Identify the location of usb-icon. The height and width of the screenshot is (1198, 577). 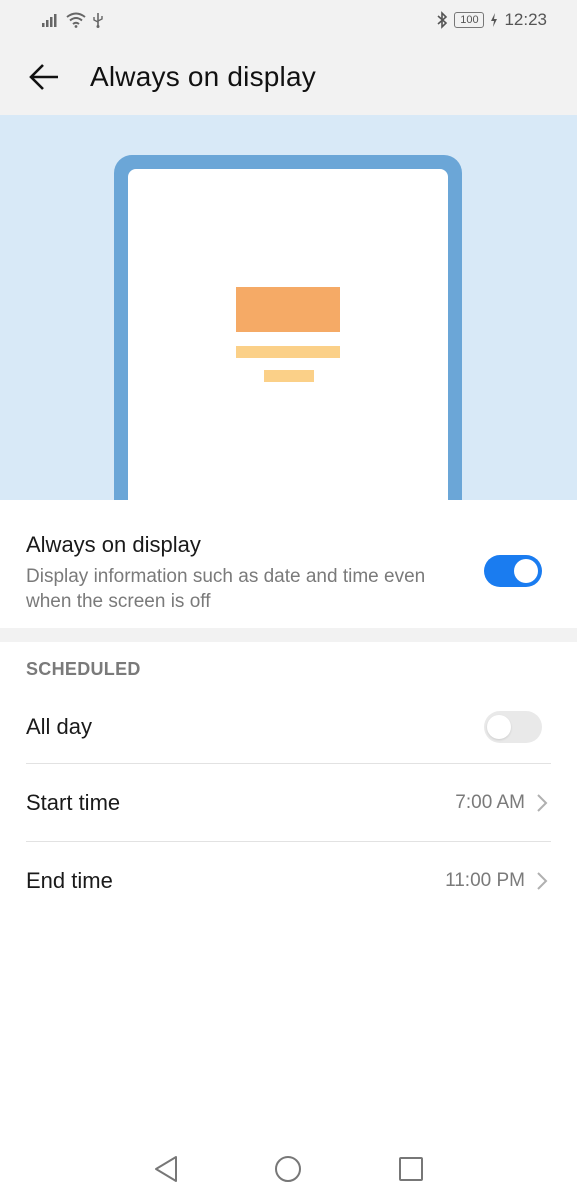
(98, 20).